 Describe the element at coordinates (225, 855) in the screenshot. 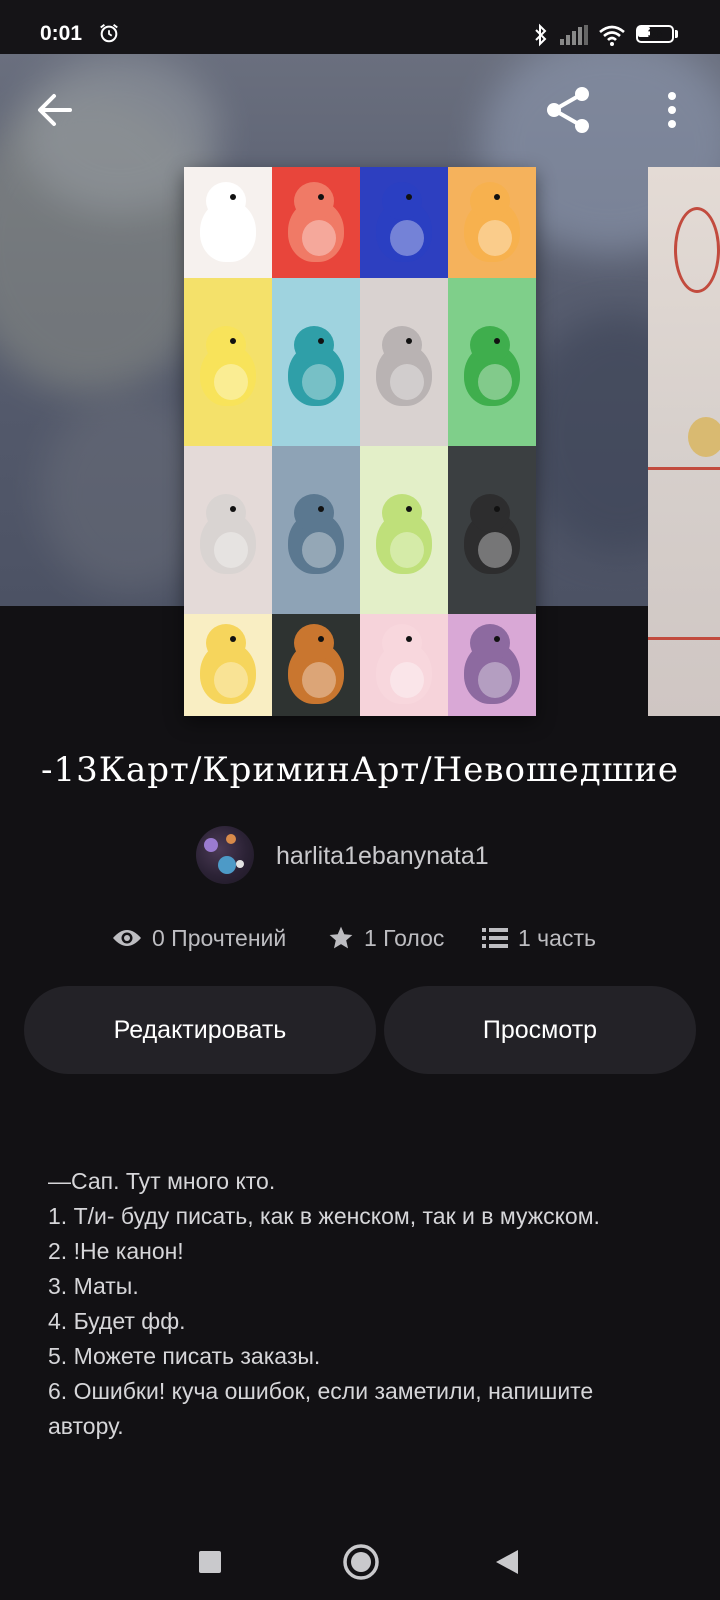

I see `author-avatar` at that location.